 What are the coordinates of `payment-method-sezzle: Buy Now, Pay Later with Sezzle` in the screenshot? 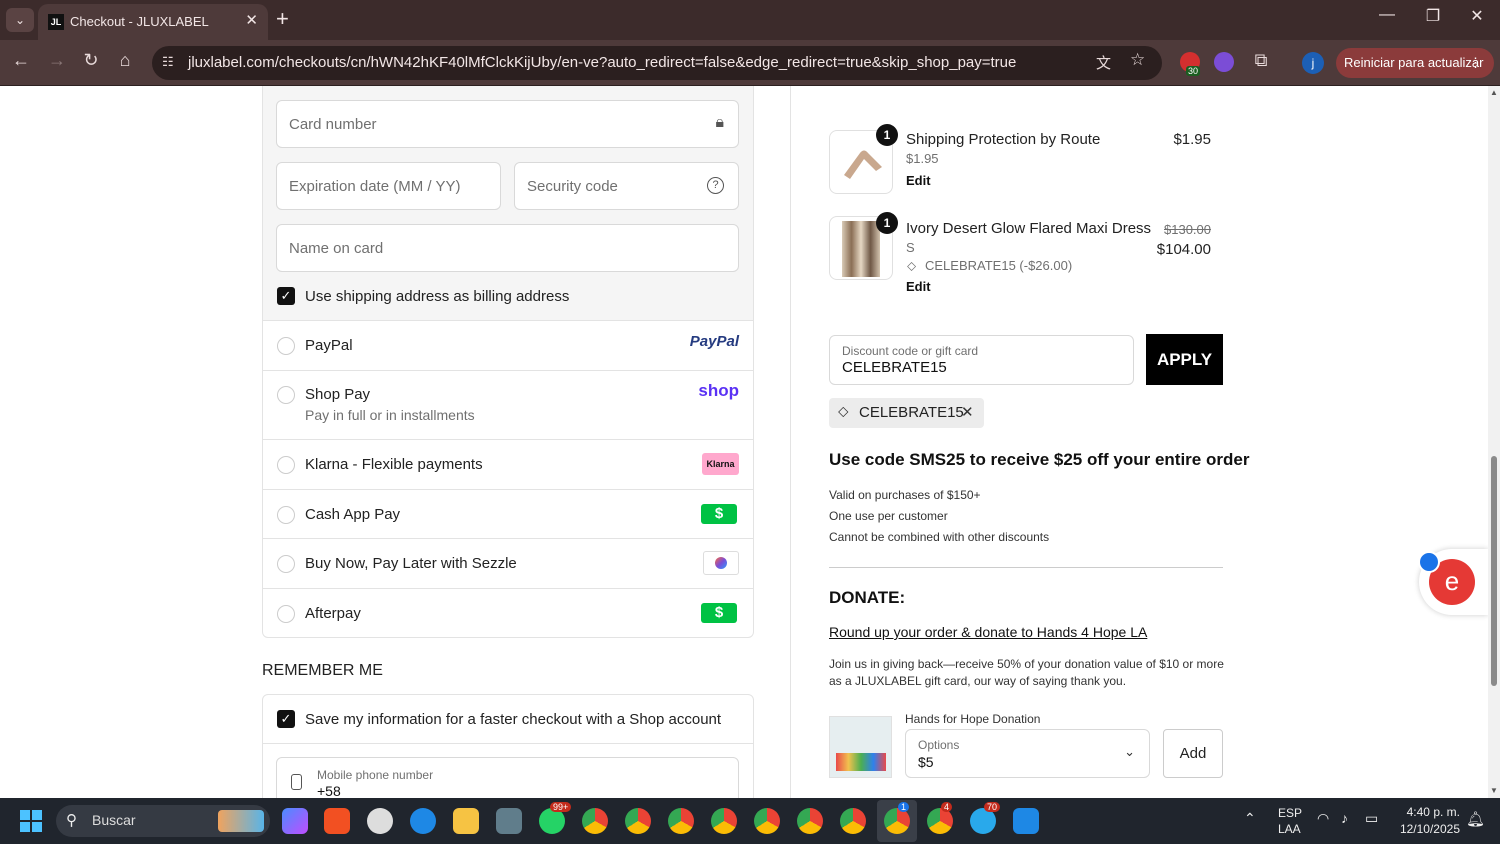 It's located at (508, 563).